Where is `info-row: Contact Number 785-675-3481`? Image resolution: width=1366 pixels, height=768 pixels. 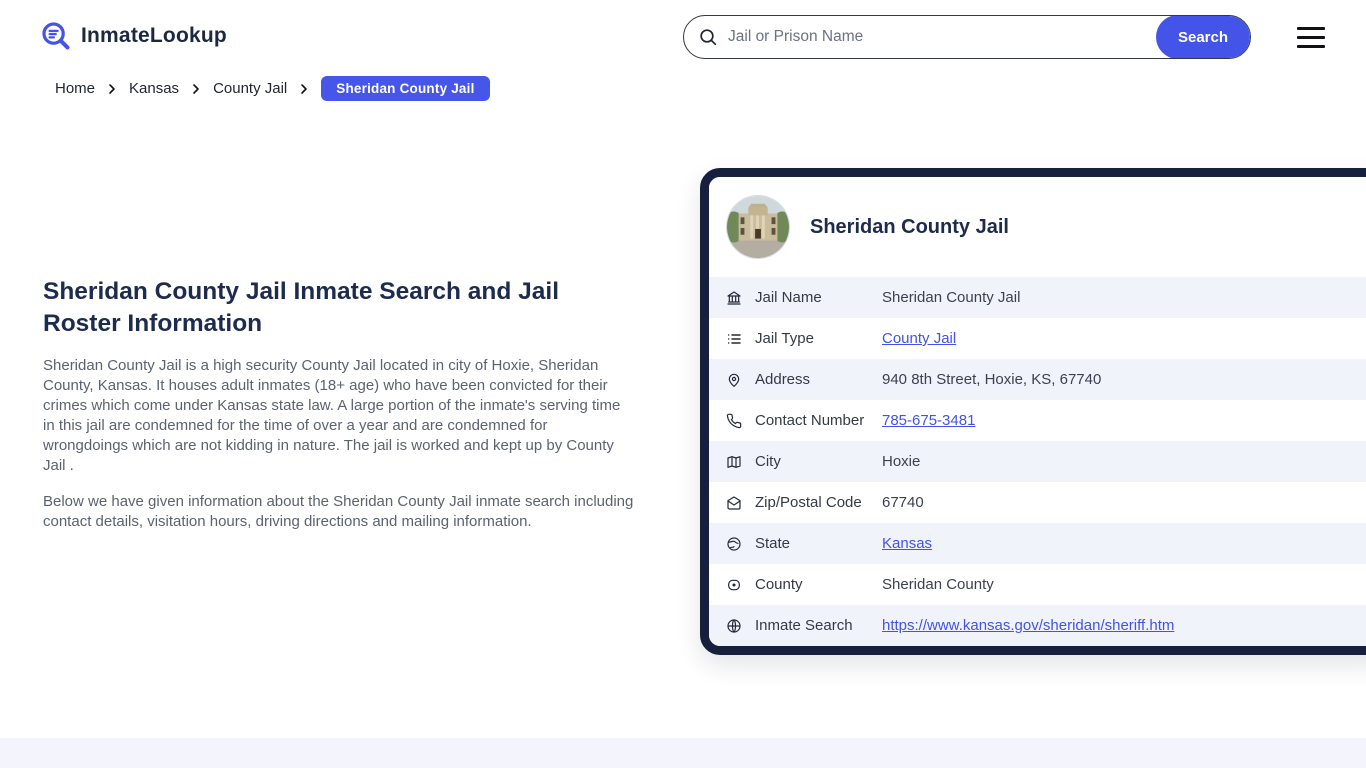
info-row: Contact Number 785-675-3481 is located at coordinates (1037, 420).